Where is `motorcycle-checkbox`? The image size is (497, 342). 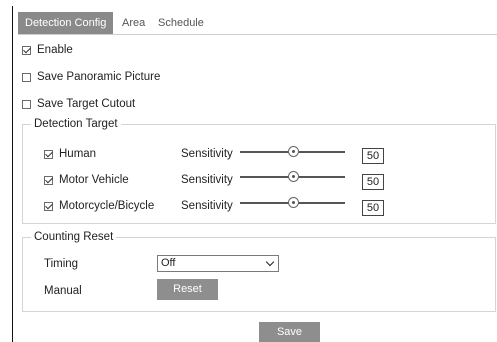
motorcycle-checkbox is located at coordinates (48, 206).